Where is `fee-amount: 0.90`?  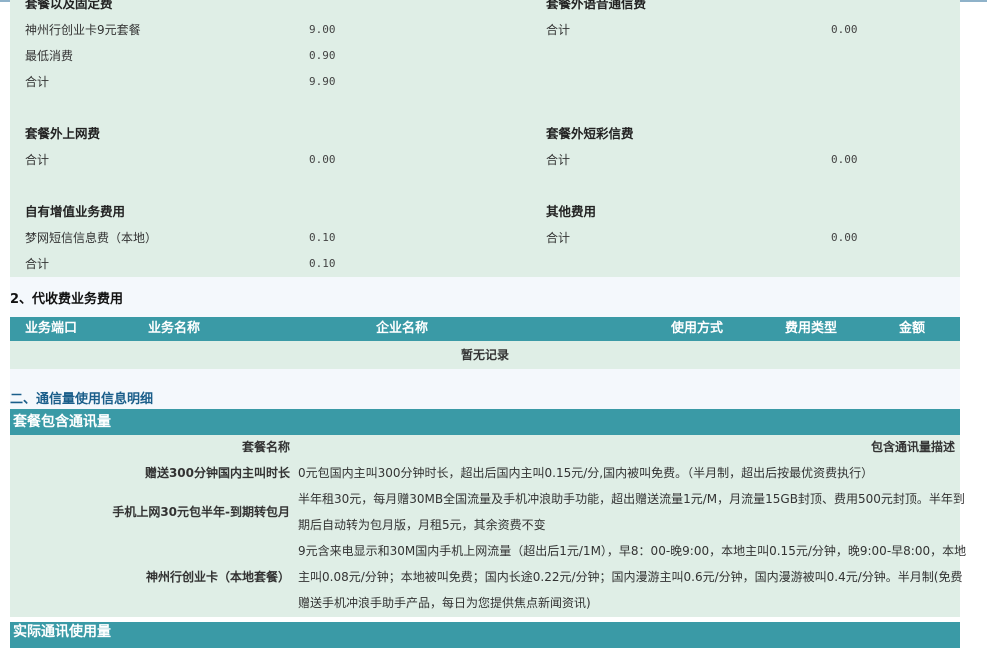
fee-amount: 0.90 is located at coordinates (322, 55).